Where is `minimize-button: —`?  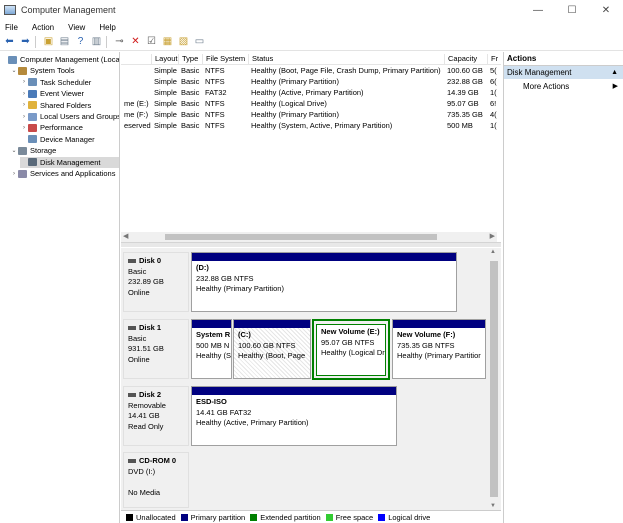
minimize-button: — is located at coordinates (538, 10).